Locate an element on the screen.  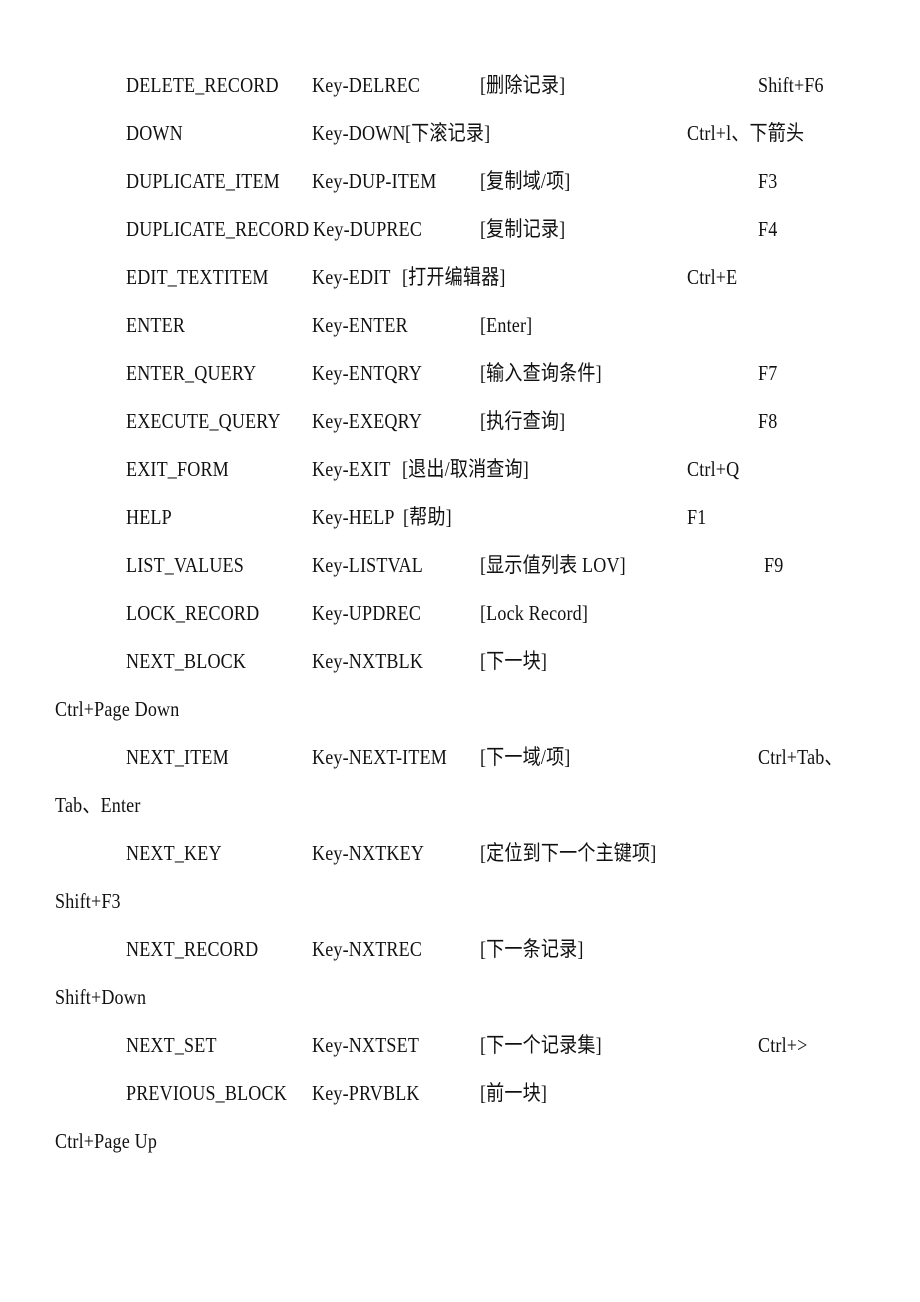
shortcut: F4 is located at coordinates (768, 229).